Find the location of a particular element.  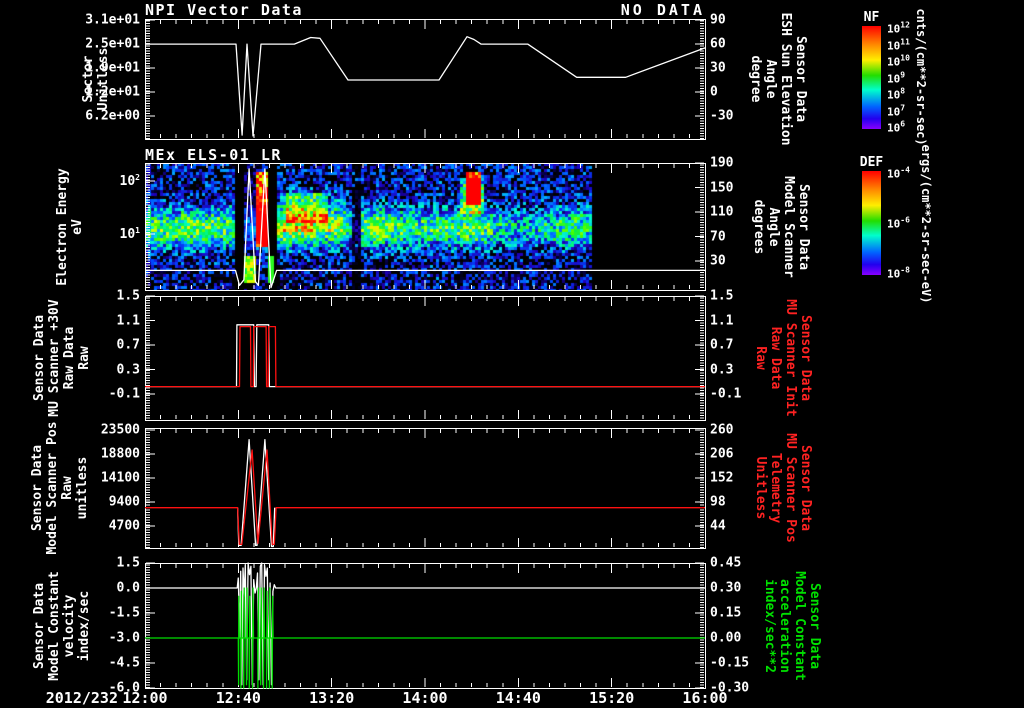

p3-right-tick-label: -0.1 is located at coordinates (726, 394).